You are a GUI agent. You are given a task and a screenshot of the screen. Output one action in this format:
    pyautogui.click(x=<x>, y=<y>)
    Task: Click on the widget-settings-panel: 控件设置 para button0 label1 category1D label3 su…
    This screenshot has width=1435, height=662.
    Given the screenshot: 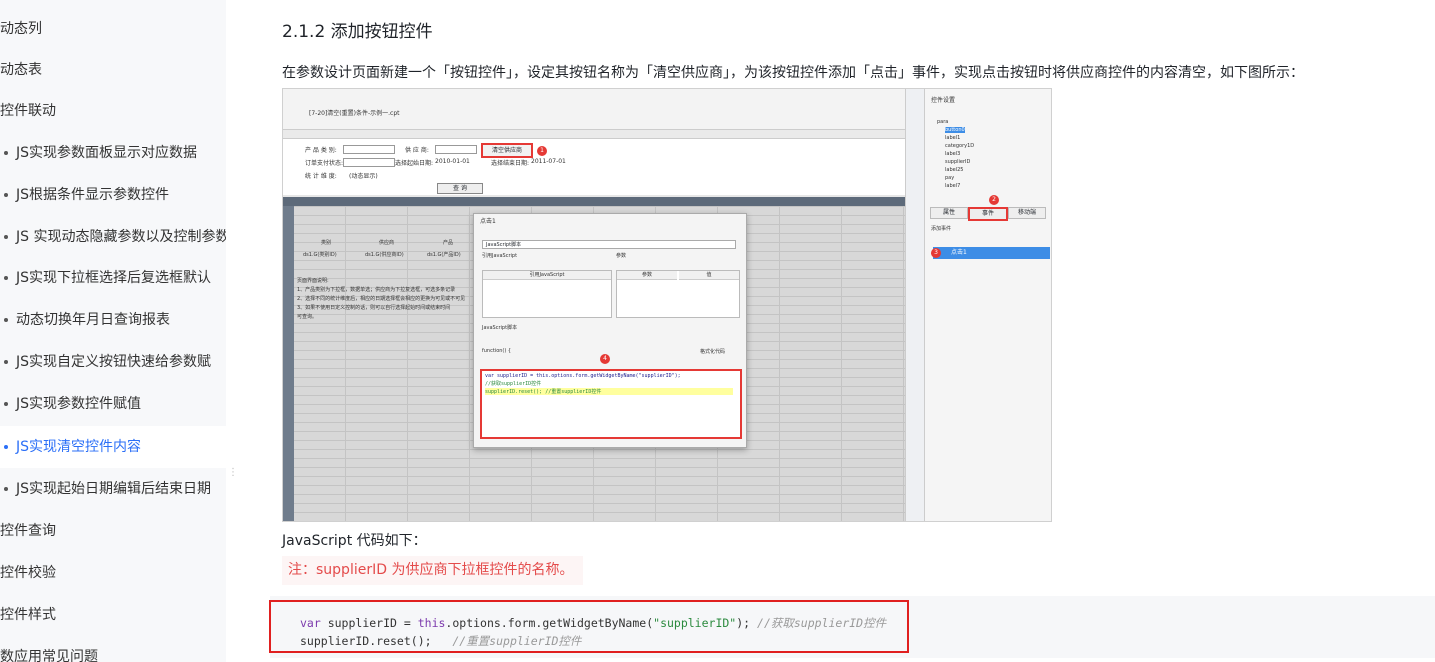 What is the action you would take?
    pyautogui.click(x=987, y=305)
    